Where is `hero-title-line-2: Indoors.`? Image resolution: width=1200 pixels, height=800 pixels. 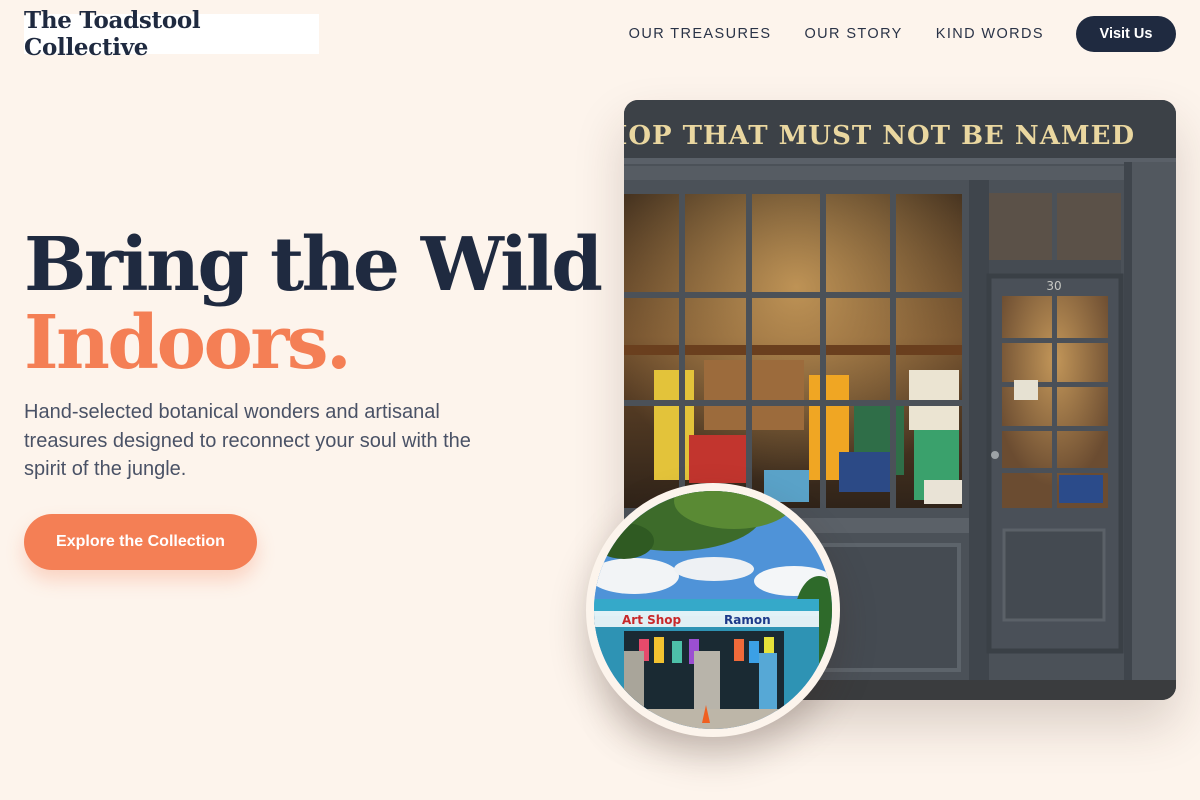 hero-title-line-2: Indoors. is located at coordinates (188, 343).